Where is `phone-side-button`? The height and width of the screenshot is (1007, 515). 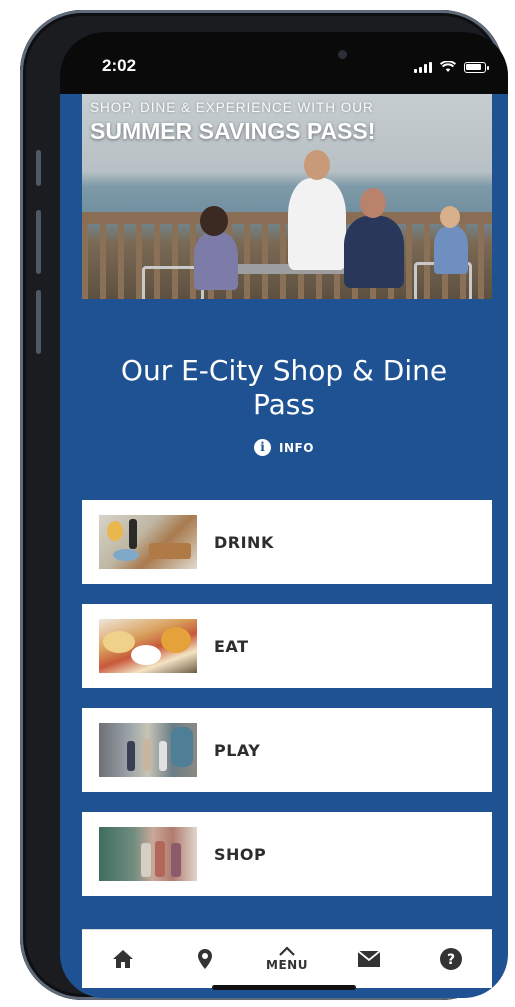 phone-side-button is located at coordinates (38, 168).